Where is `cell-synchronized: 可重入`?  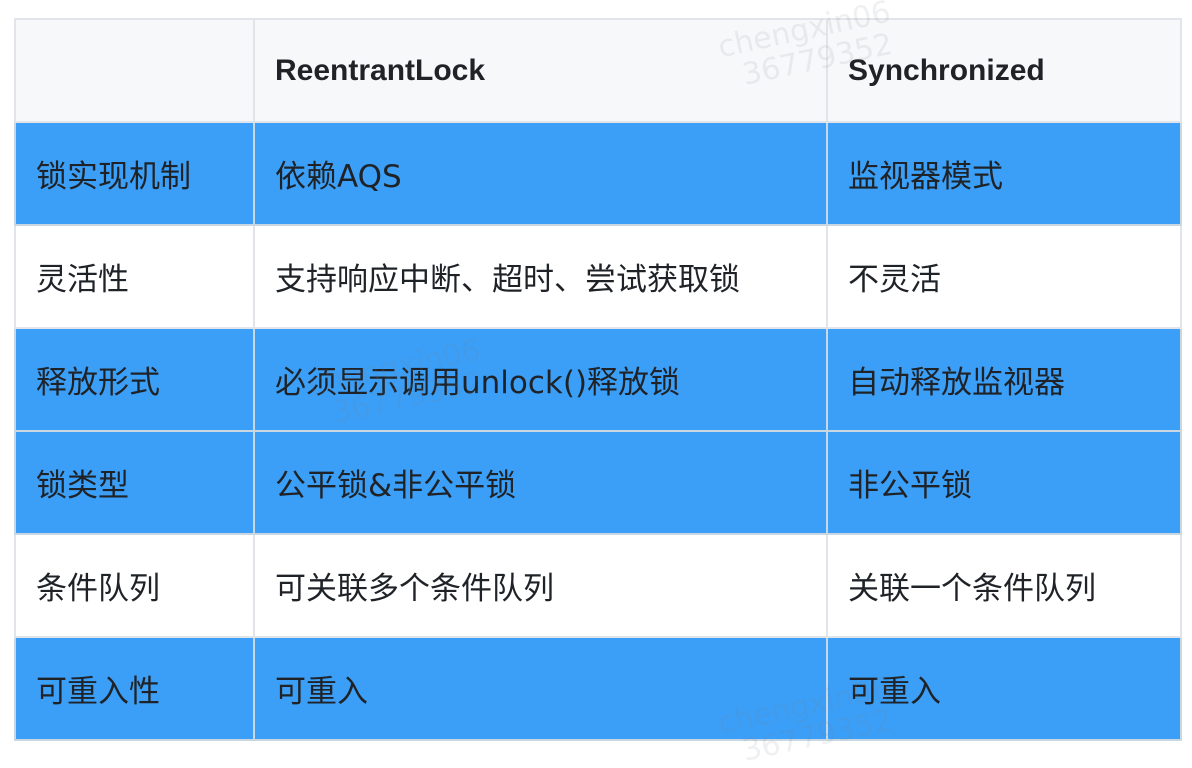
cell-synchronized: 可重入 is located at coordinates (1004, 688).